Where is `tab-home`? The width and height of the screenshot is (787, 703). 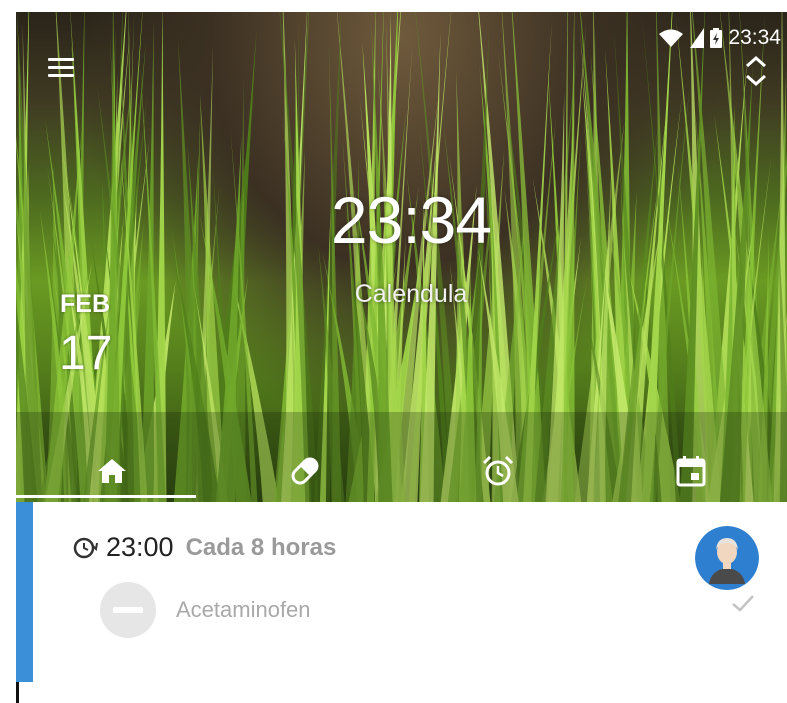 tab-home is located at coordinates (112, 471).